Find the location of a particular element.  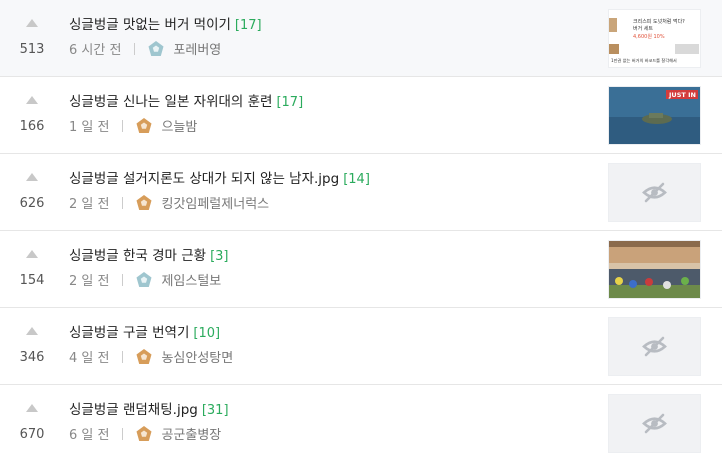

post-title-text: 싱글벙글 신나는 일본 자위대의 훈련 is located at coordinates (170, 102).